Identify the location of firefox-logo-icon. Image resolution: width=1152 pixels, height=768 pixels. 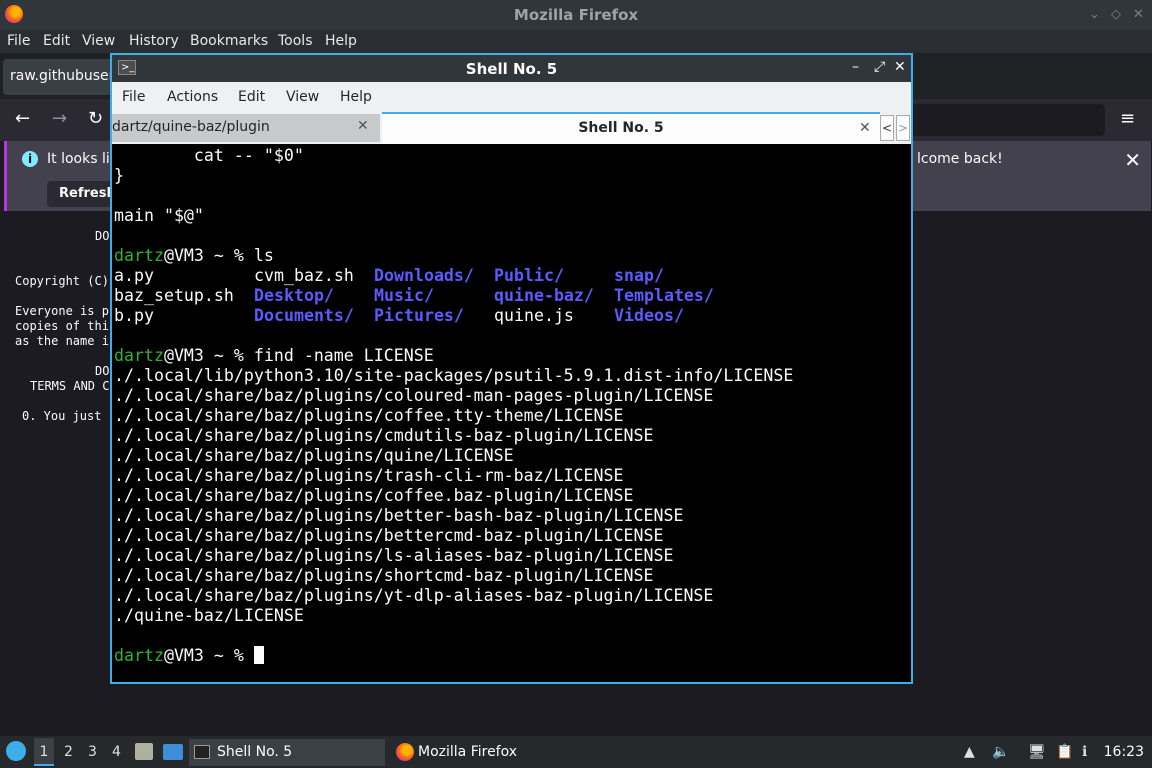
(405, 752).